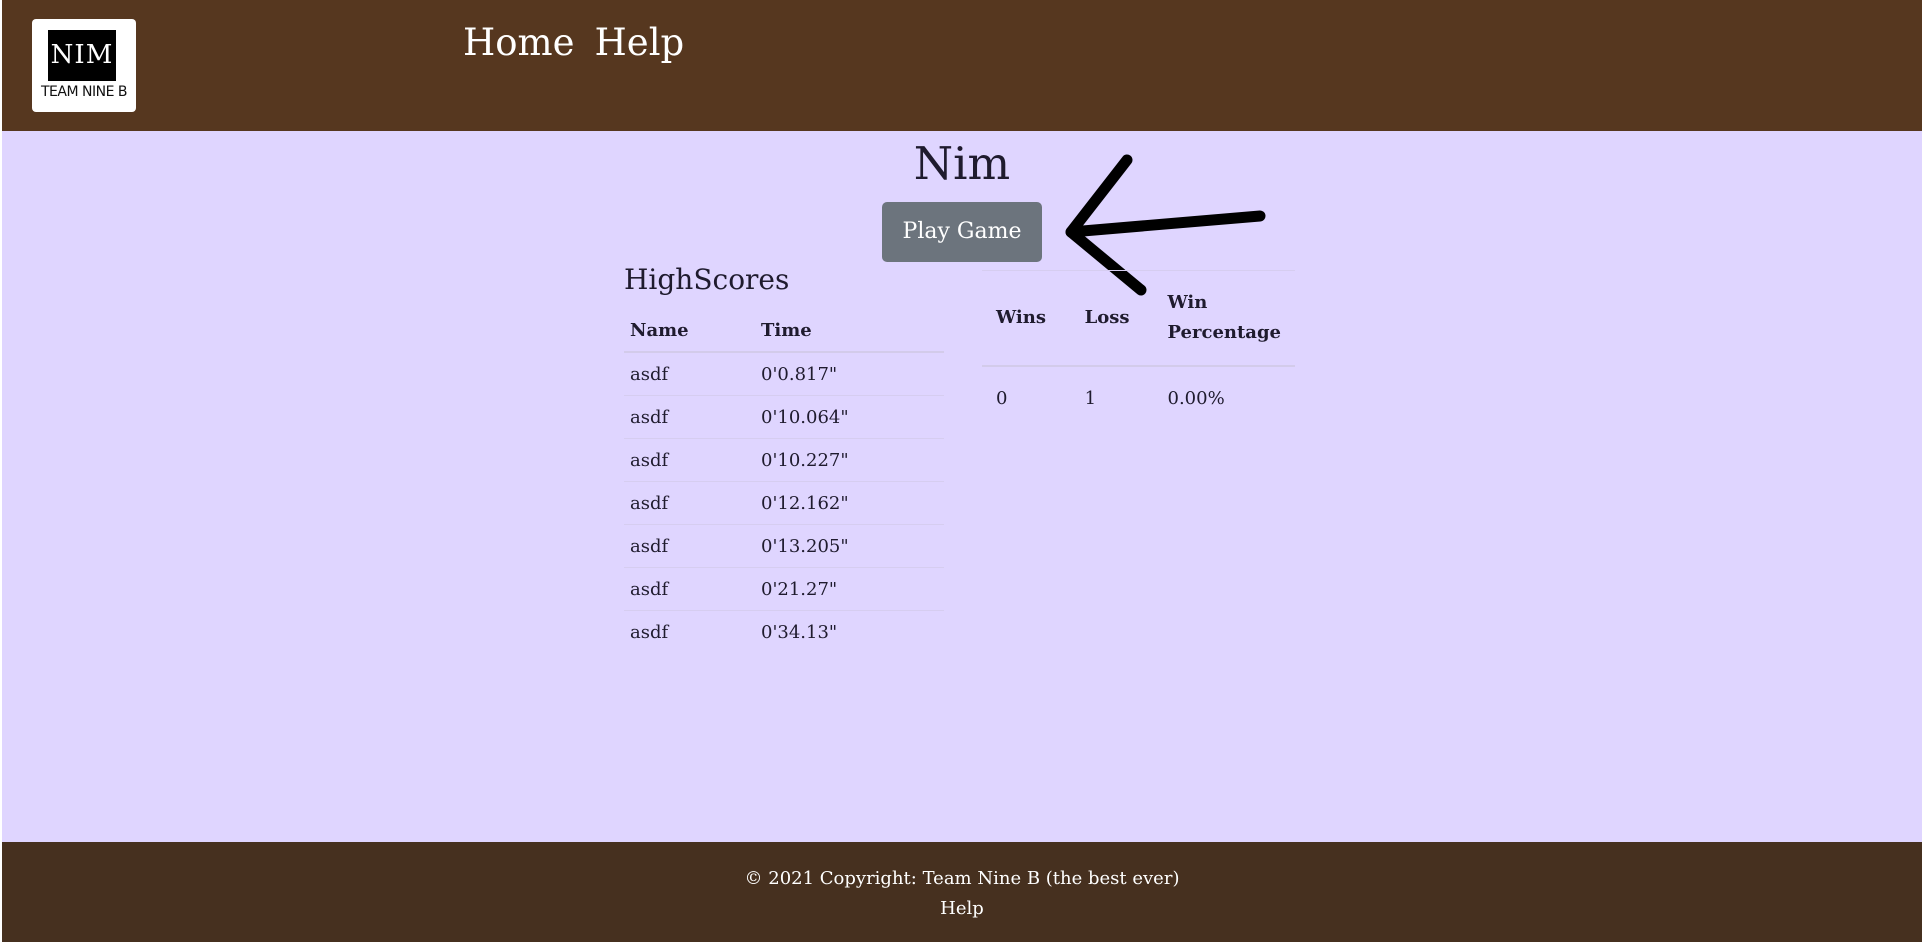 The width and height of the screenshot is (1924, 942). Describe the element at coordinates (1112, 318) in the screenshot. I see `column-header-loss: Loss` at that location.